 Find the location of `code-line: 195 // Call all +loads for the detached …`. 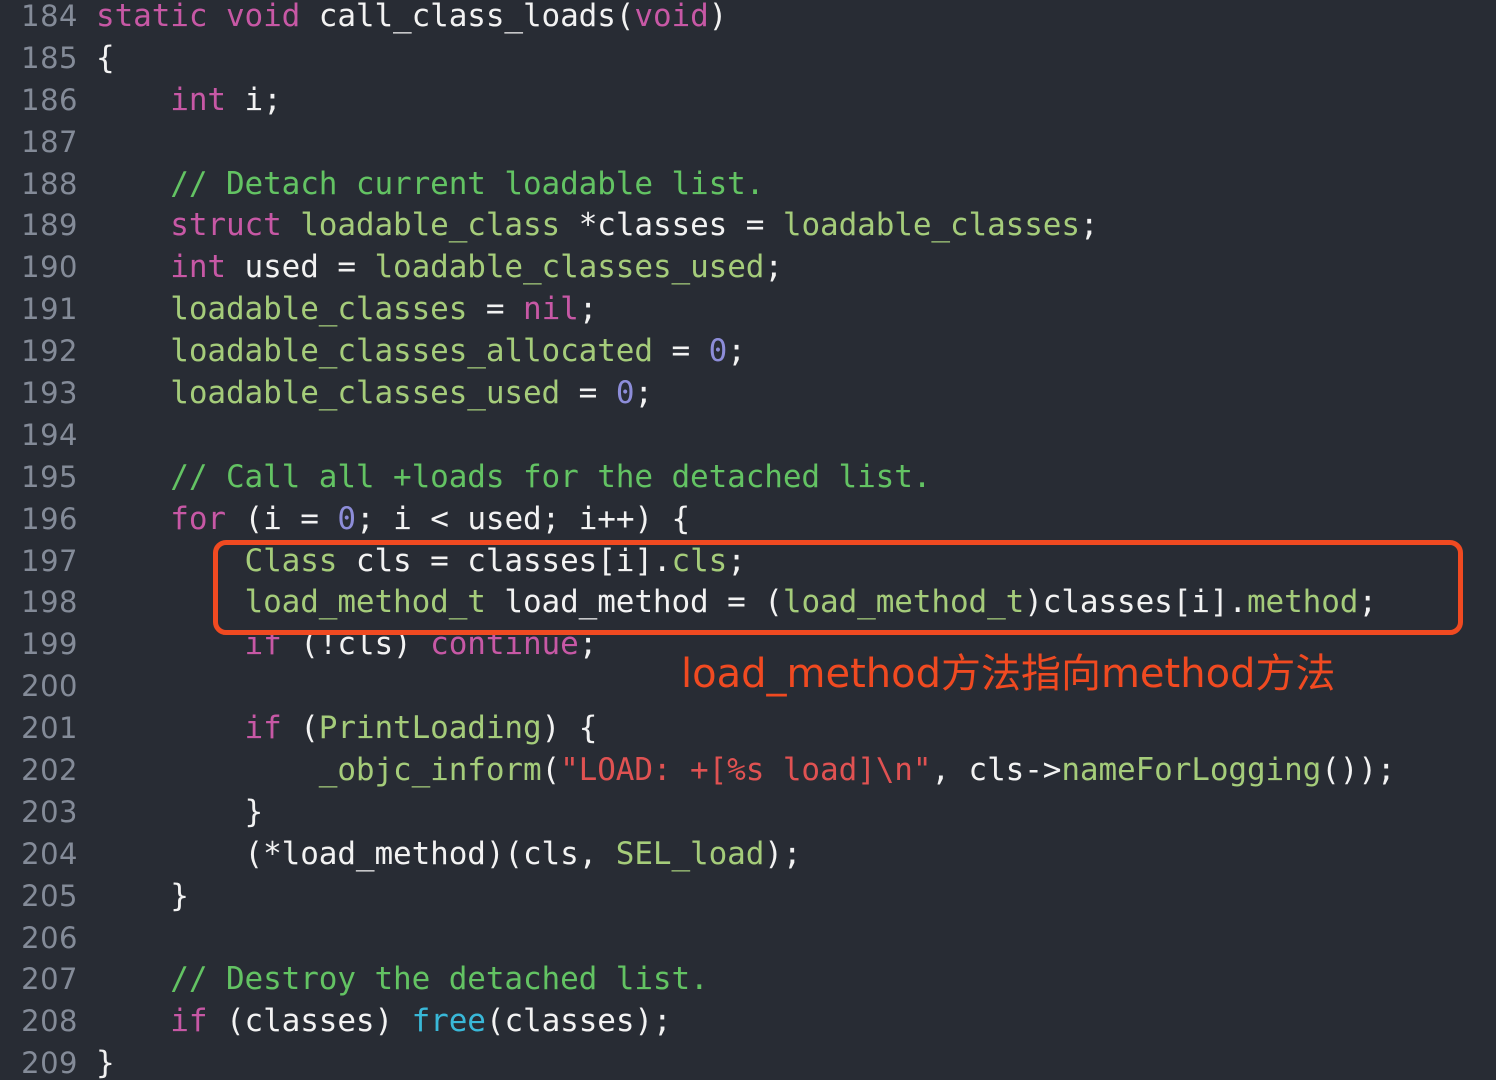

code-line: 195 // Call all +loads for the detached … is located at coordinates (748, 478).